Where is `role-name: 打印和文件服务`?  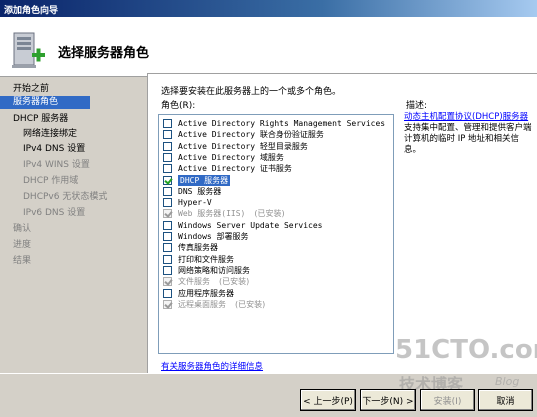
role-name: 打印和文件服务 is located at coordinates (206, 259).